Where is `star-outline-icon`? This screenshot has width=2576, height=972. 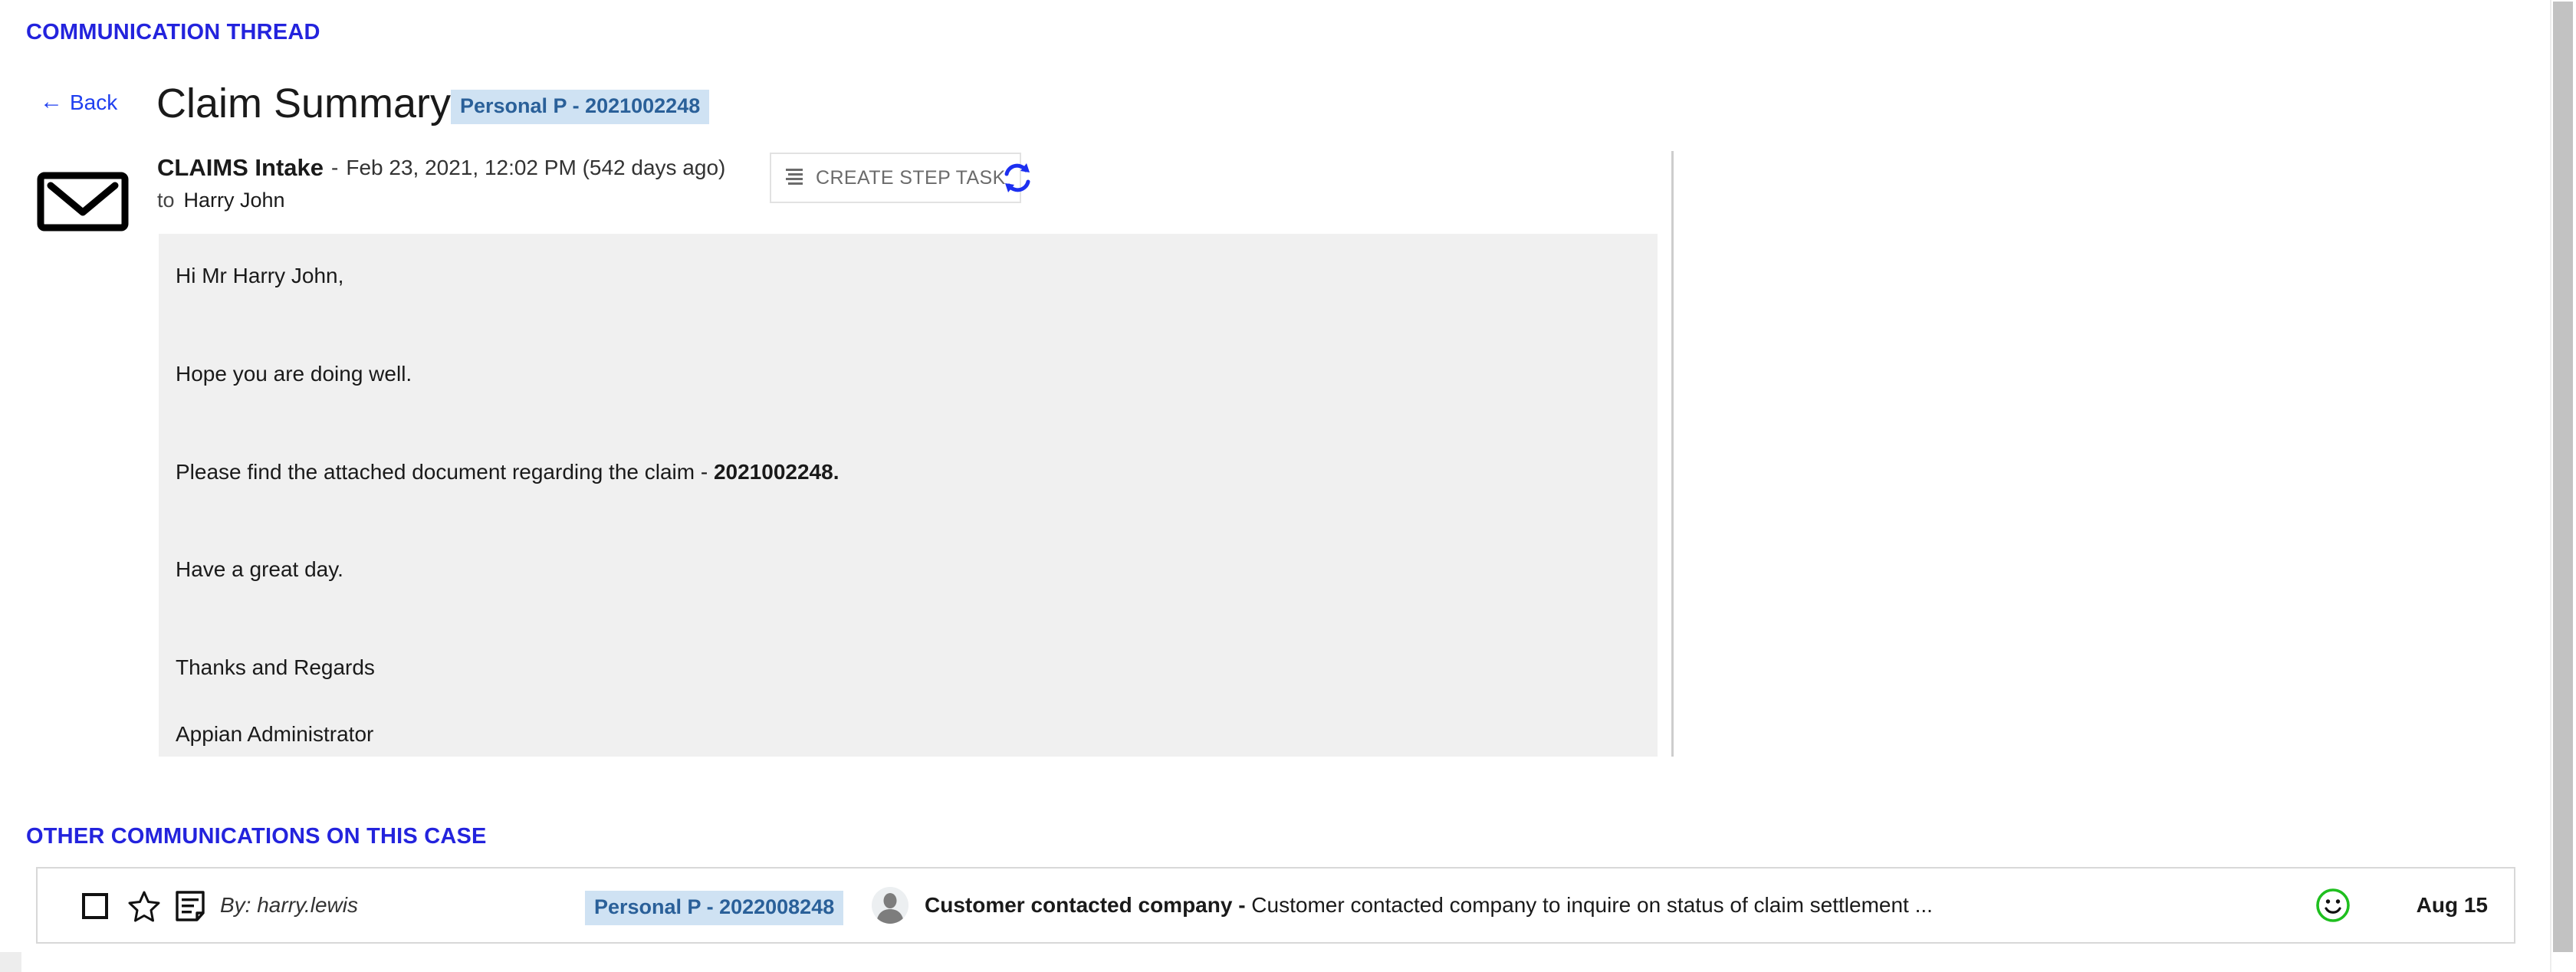 star-outline-icon is located at coordinates (144, 906).